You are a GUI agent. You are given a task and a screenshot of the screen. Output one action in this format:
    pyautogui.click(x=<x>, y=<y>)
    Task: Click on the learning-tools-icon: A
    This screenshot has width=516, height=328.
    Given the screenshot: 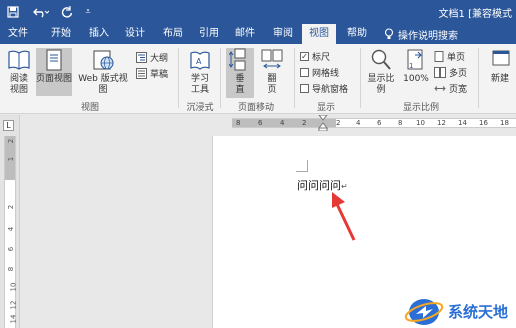 What is the action you would take?
    pyautogui.click(x=200, y=60)
    